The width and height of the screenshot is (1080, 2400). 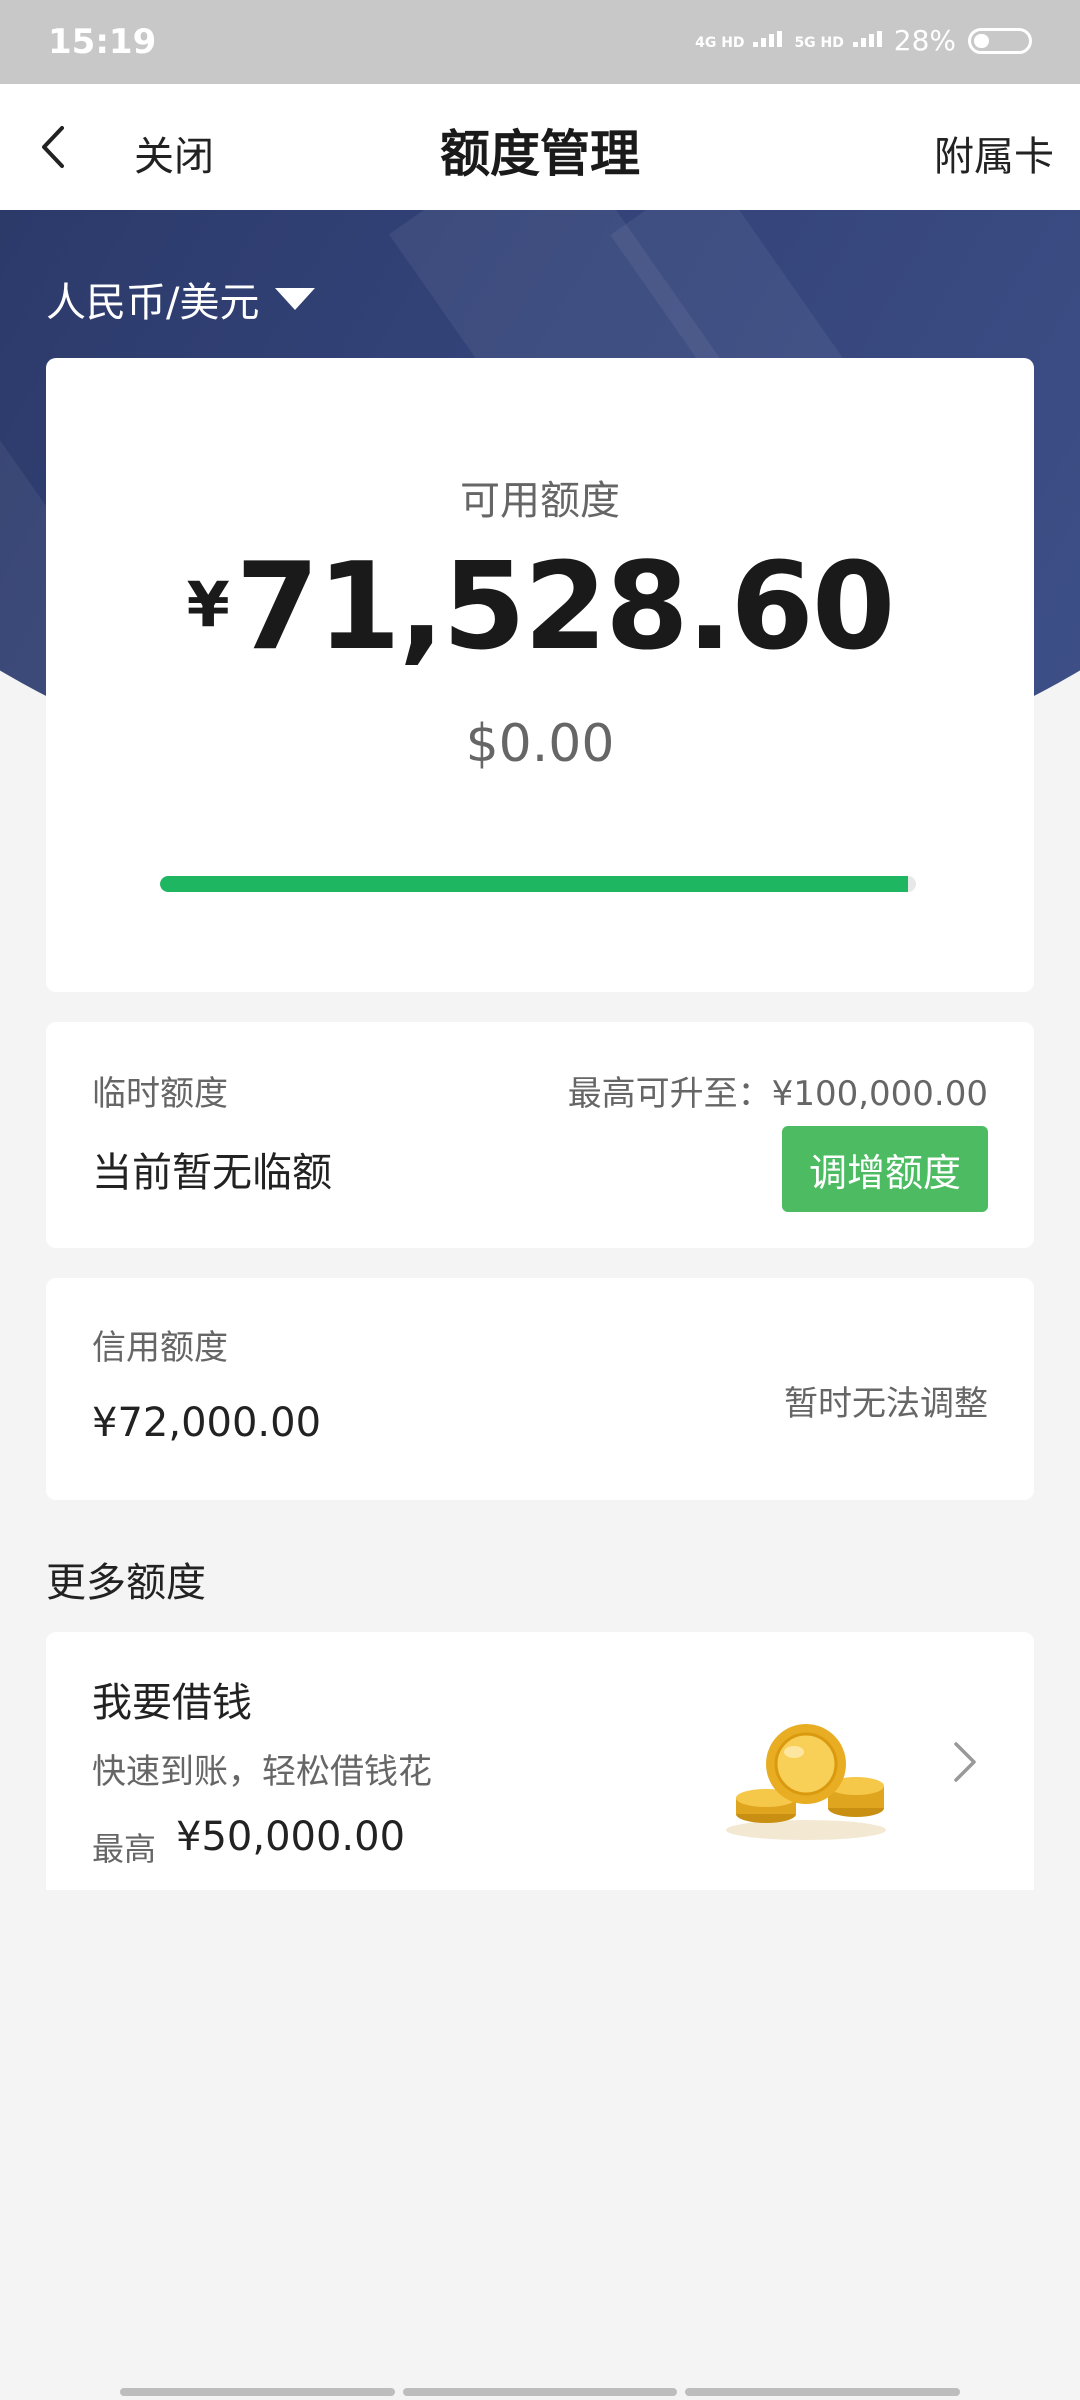 What do you see at coordinates (540, 42) in the screenshot?
I see `status-bar: 15:19 4G HD 5G HD 28%` at bounding box center [540, 42].